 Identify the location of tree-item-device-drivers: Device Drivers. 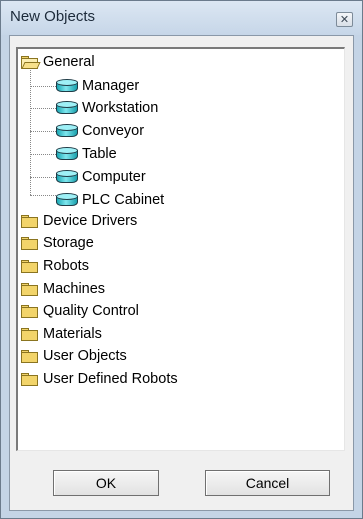
(79, 221).